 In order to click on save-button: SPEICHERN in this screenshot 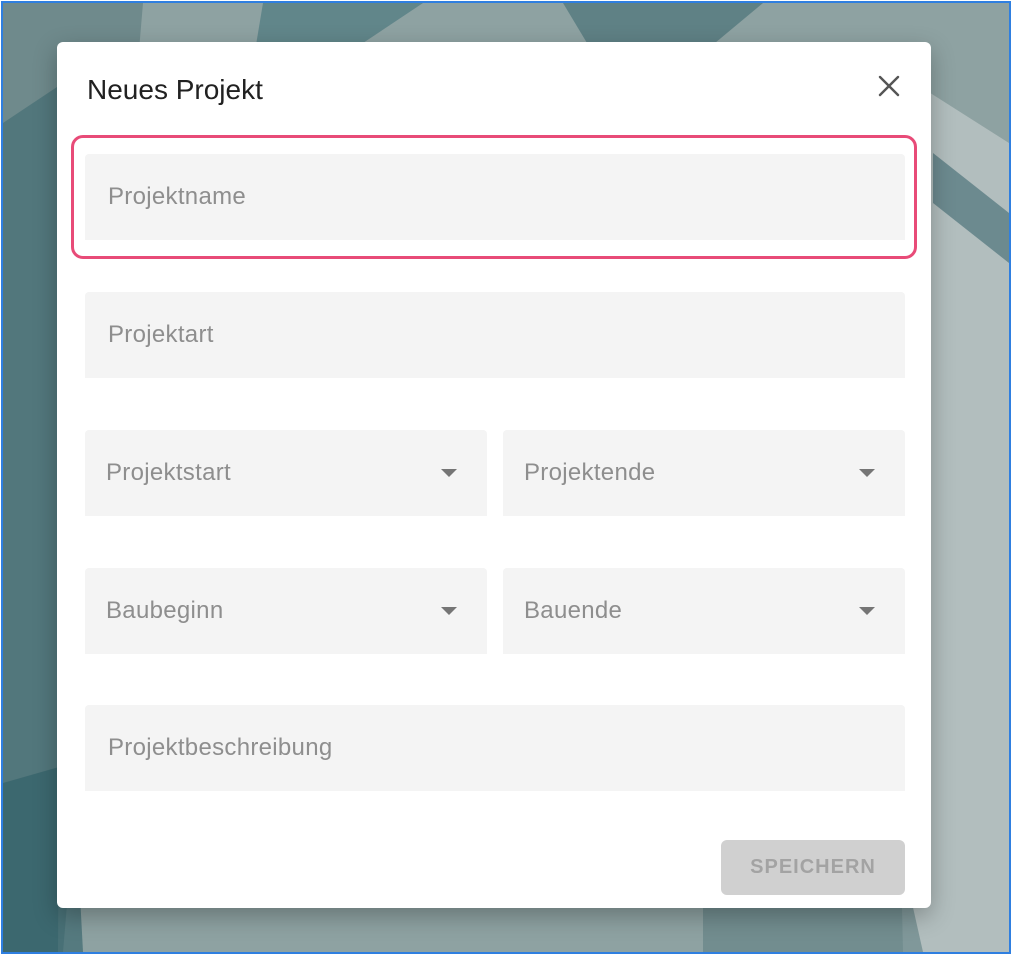, I will do `click(813, 867)`.